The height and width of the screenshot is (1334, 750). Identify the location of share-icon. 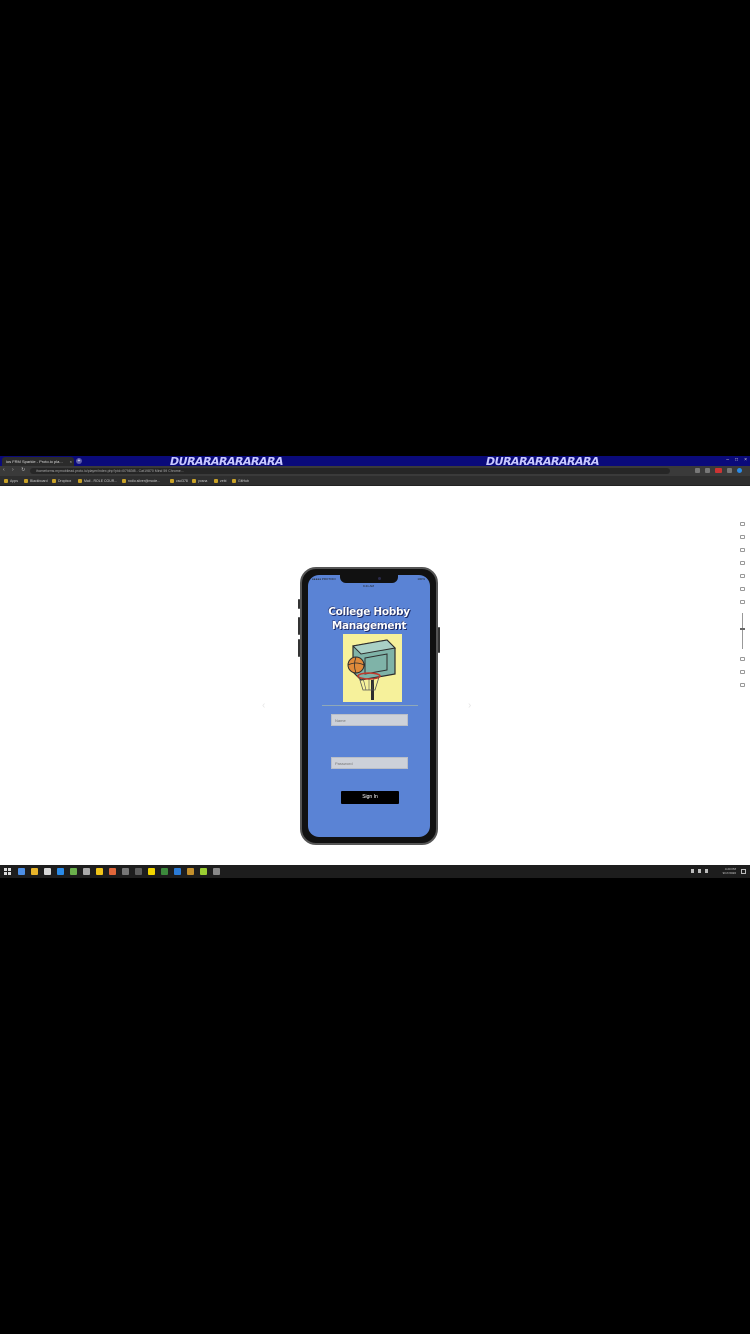
(742, 550).